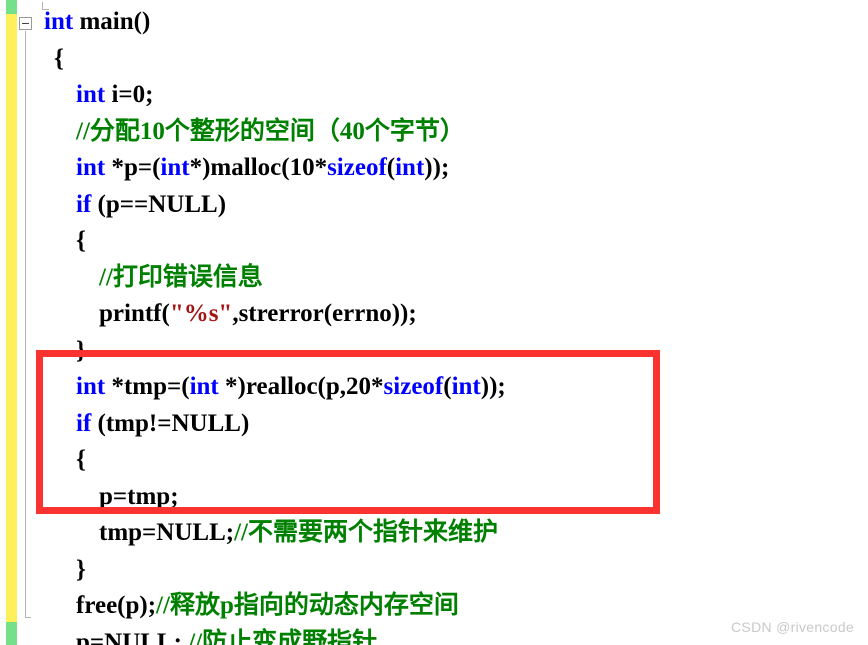 Image resolution: width=868 pixels, height=645 pixels. I want to click on code-token-pl: *tmp=(, so click(147, 386).